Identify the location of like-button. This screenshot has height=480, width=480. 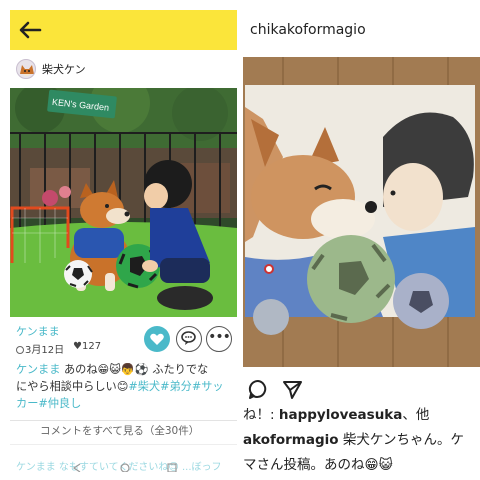
(157, 339).